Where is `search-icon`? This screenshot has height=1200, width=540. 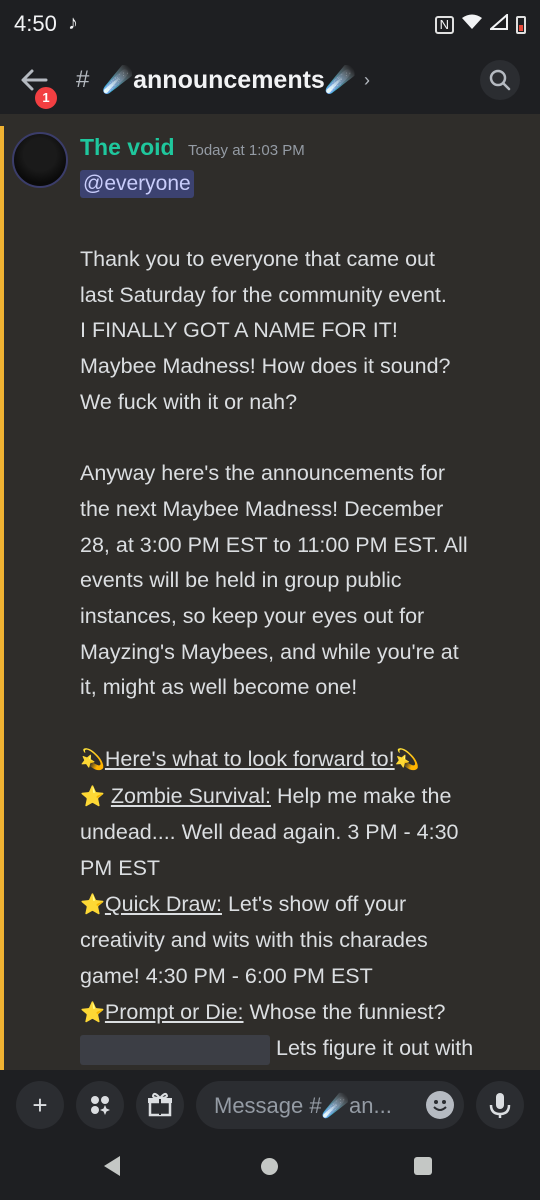 search-icon is located at coordinates (500, 80).